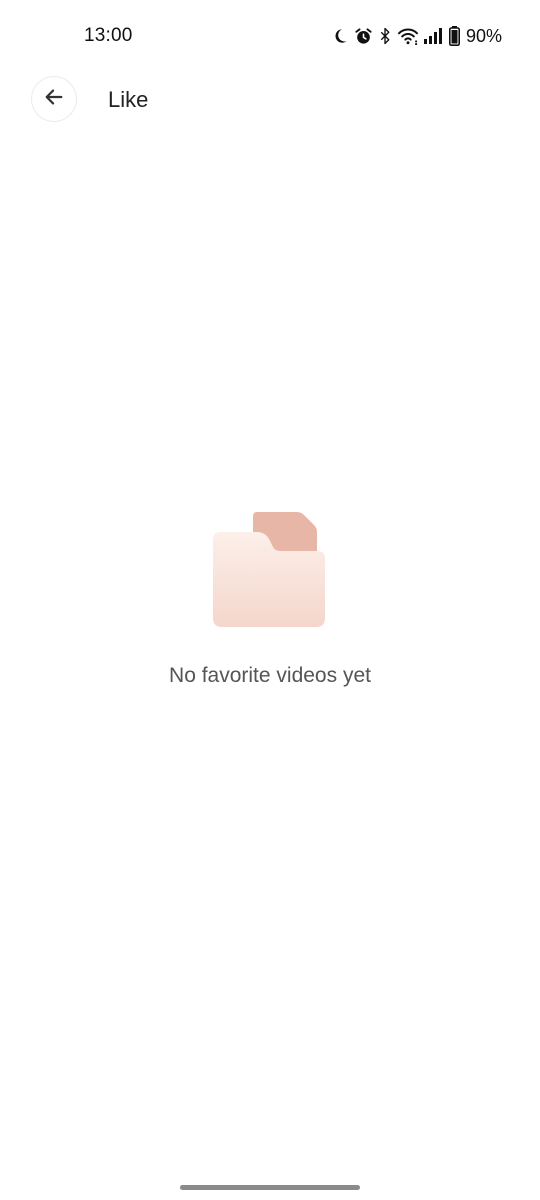 Image resolution: width=540 pixels, height=1200 pixels. What do you see at coordinates (270, 675) in the screenshot?
I see `empty-state-message: No favorite videos yet` at bounding box center [270, 675].